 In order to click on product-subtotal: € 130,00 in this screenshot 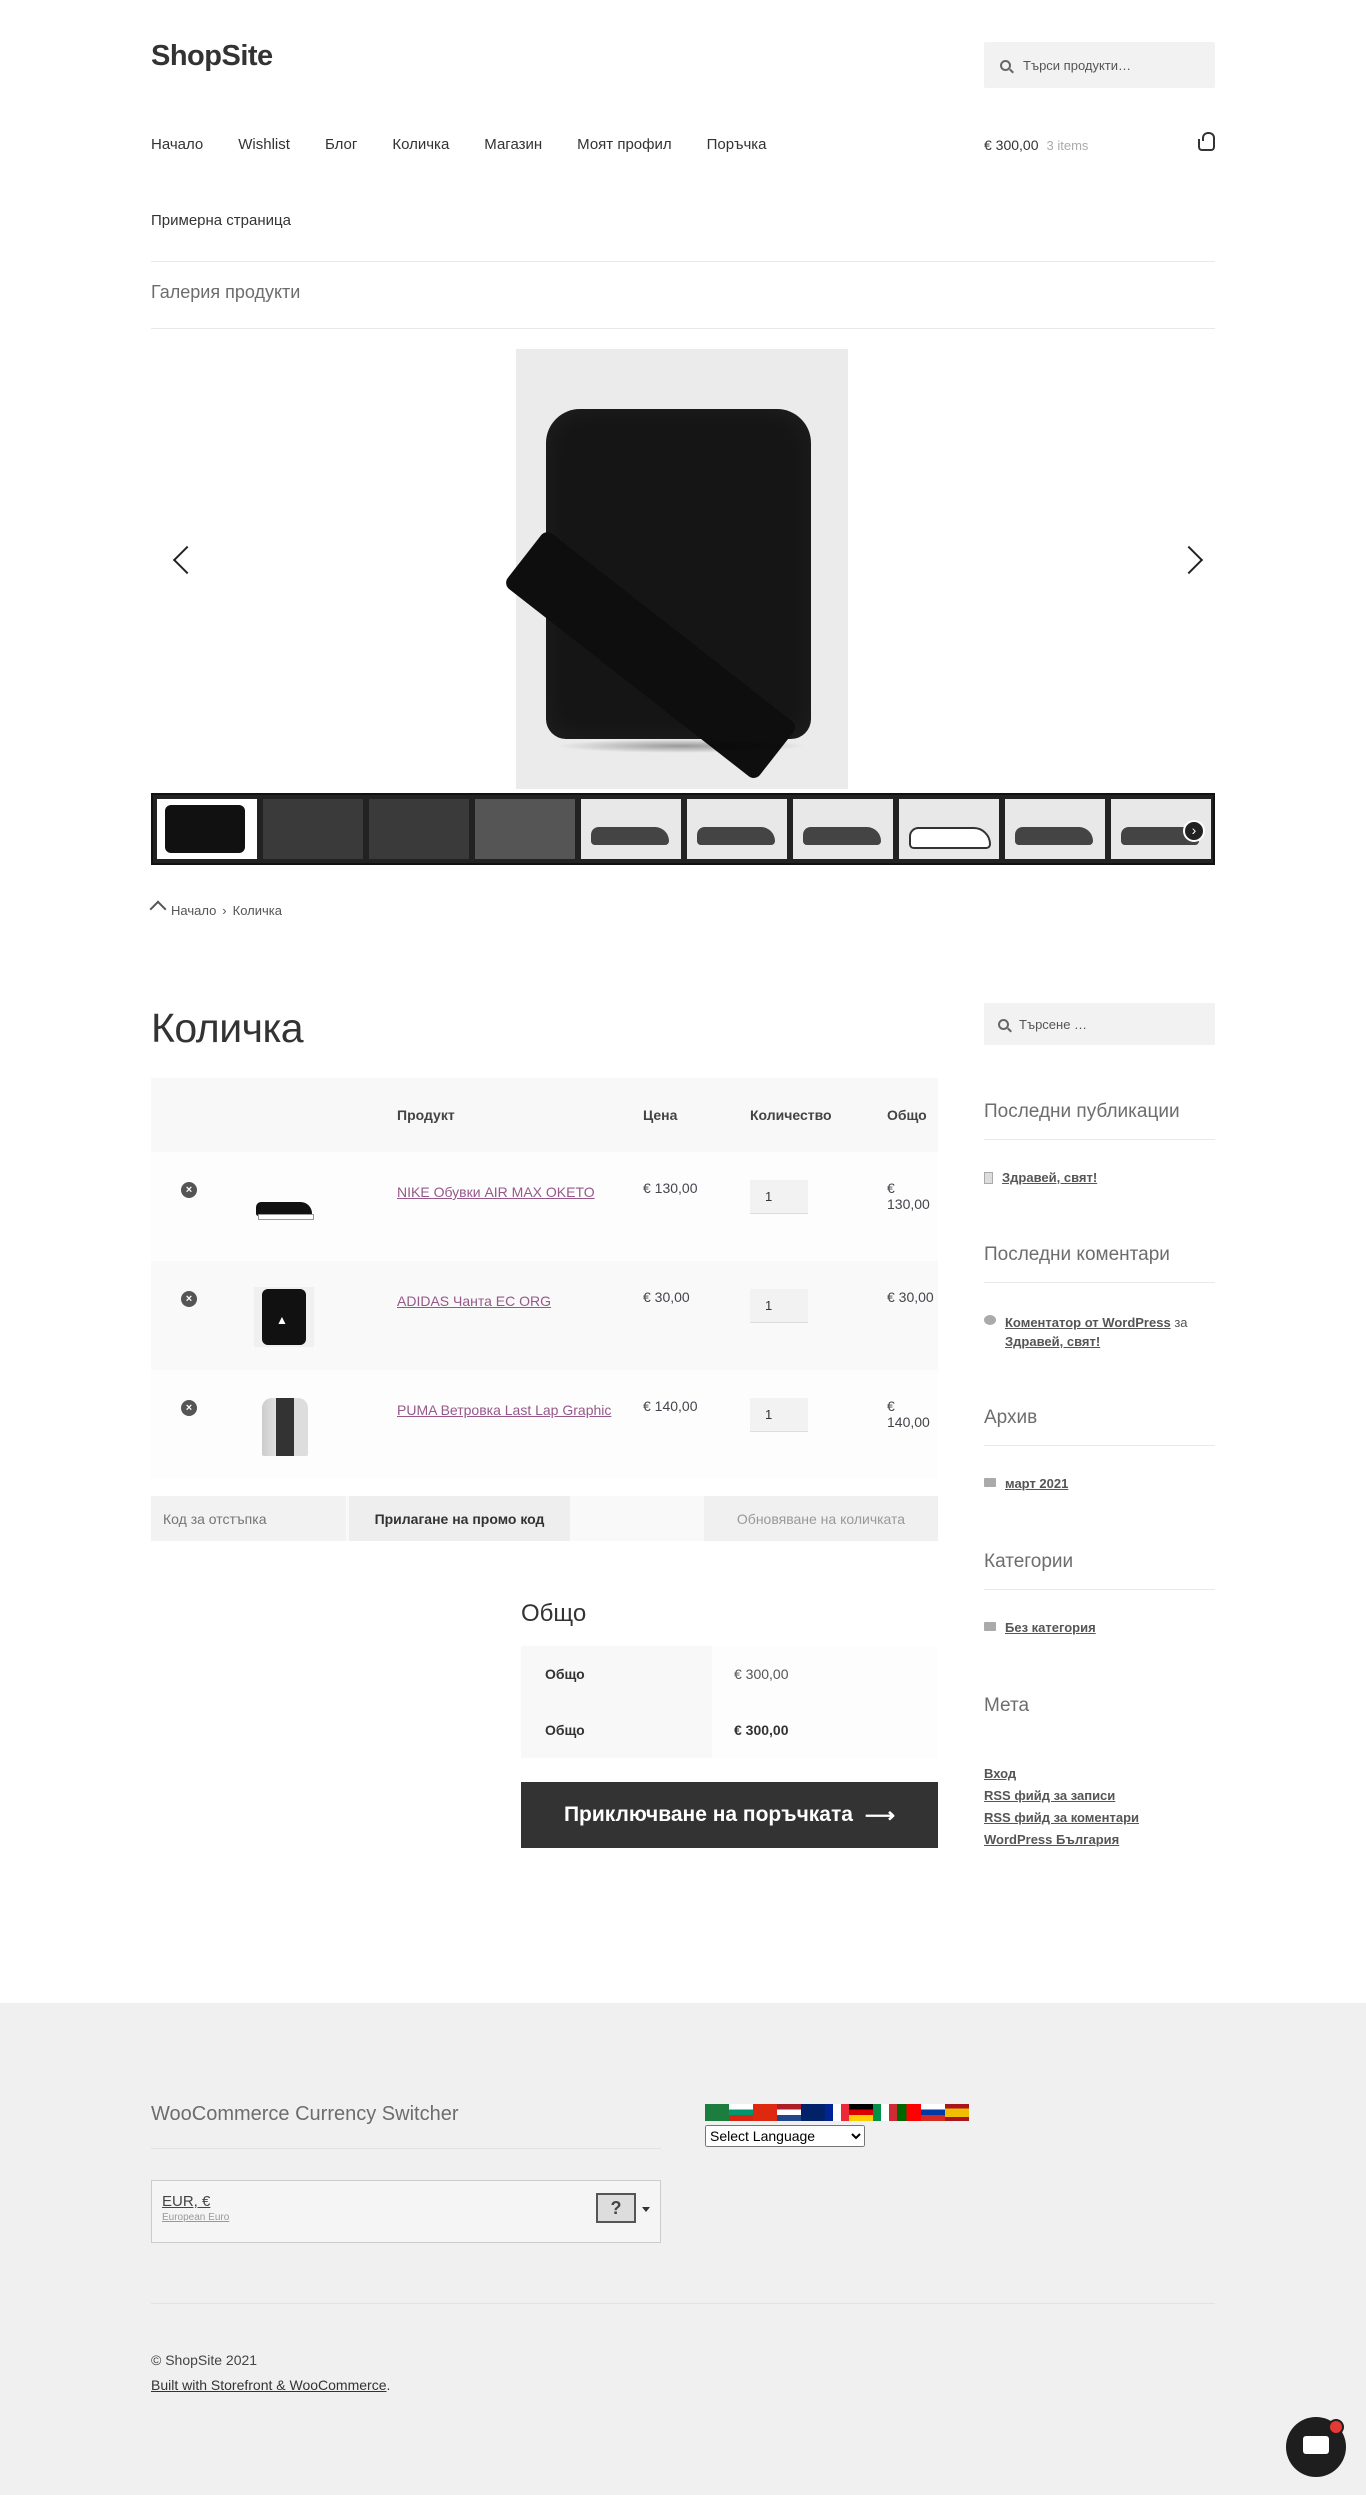, I will do `click(912, 1206)`.